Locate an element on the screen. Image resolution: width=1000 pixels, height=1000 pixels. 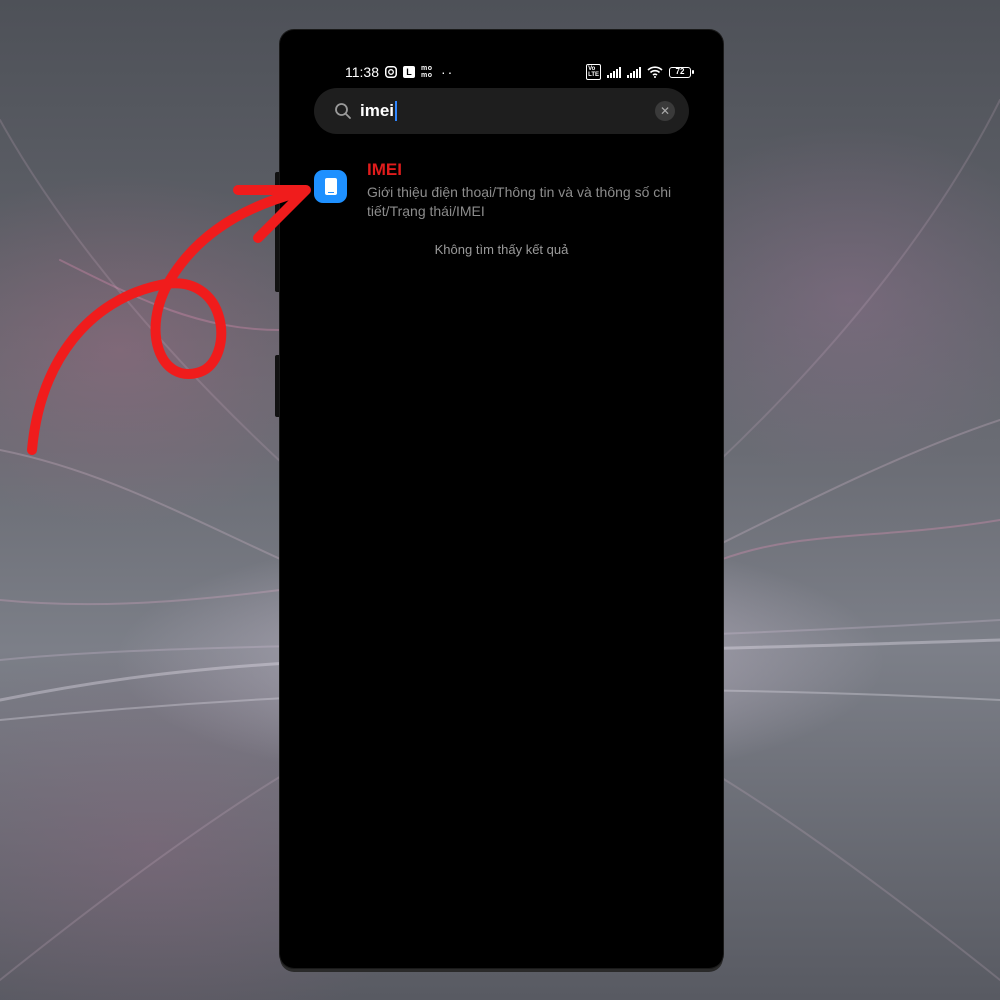
momo-icon: mo mo is located at coordinates (427, 72).